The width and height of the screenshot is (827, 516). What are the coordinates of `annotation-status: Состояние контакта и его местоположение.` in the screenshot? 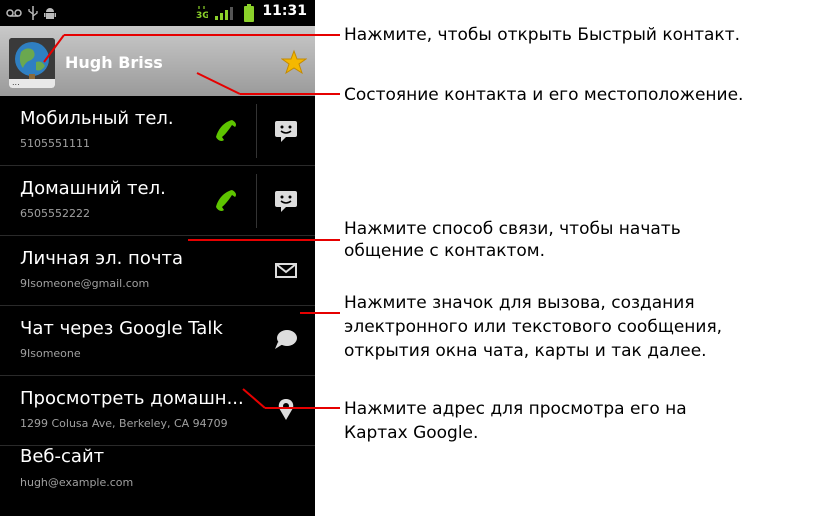 It's located at (544, 95).